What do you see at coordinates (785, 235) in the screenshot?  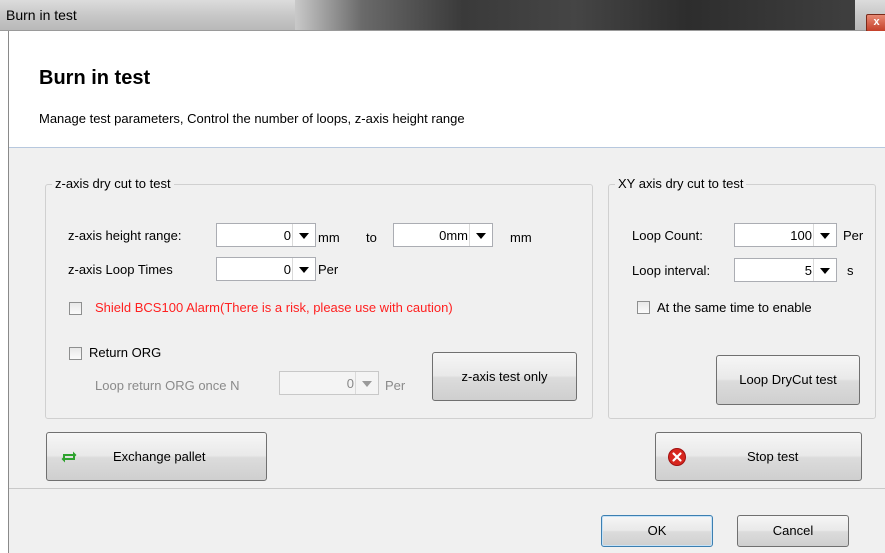 I see `loop-count-spinbox: 100` at bounding box center [785, 235].